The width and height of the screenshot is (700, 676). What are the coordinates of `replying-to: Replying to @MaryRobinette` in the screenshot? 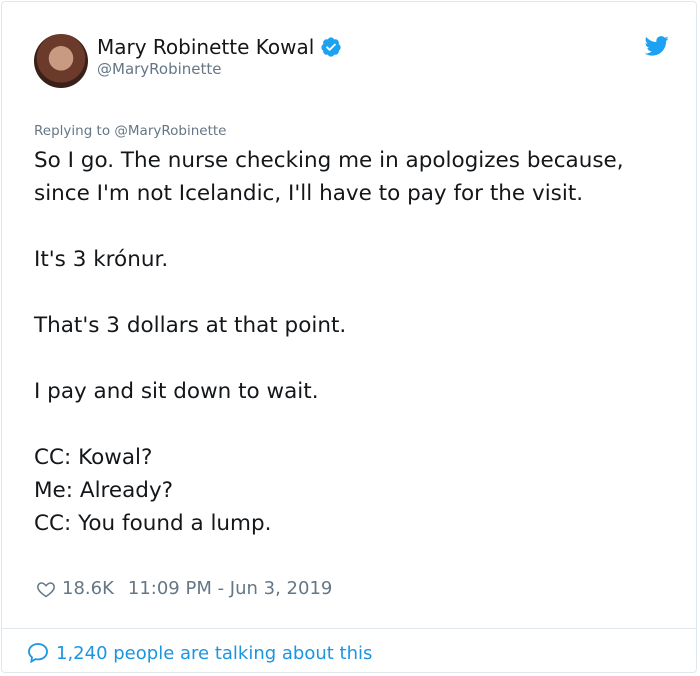 It's located at (130, 131).